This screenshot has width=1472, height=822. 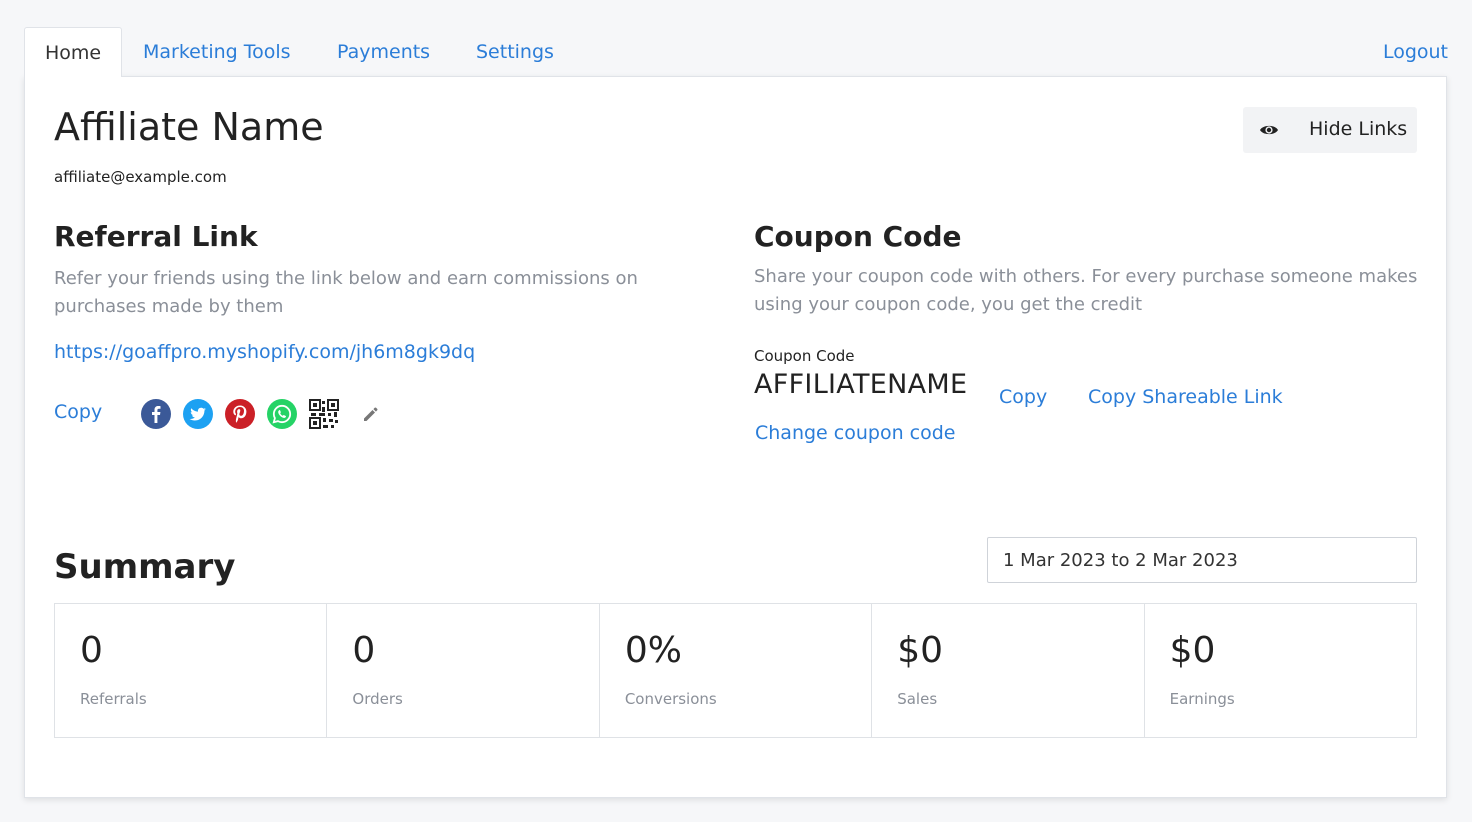 What do you see at coordinates (1358, 129) in the screenshot?
I see `hide-links-label: Hide Links` at bounding box center [1358, 129].